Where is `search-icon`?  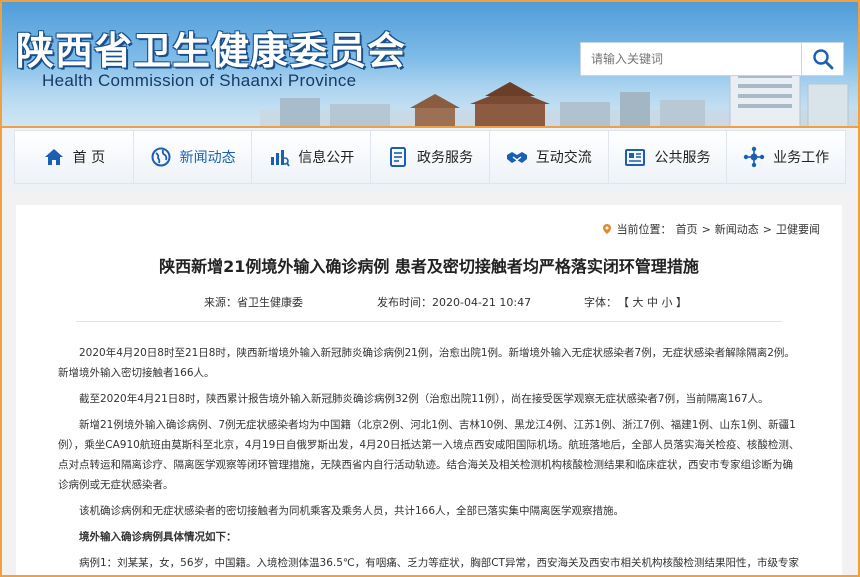
search-icon is located at coordinates (822, 59).